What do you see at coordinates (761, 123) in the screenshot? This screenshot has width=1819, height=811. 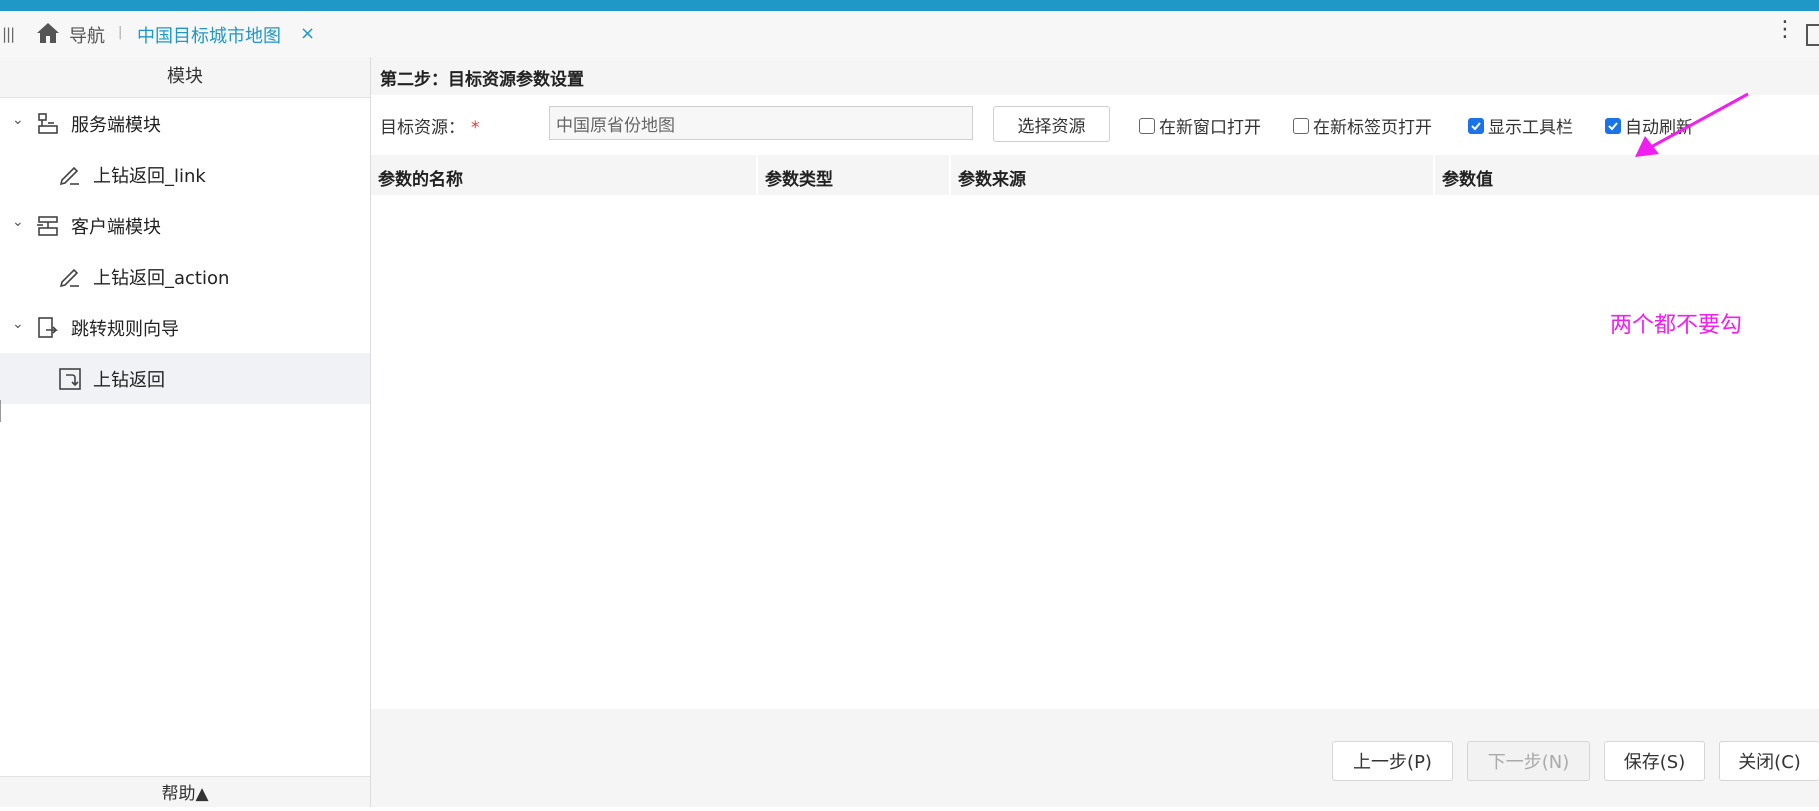 I see `target-resource-input` at bounding box center [761, 123].